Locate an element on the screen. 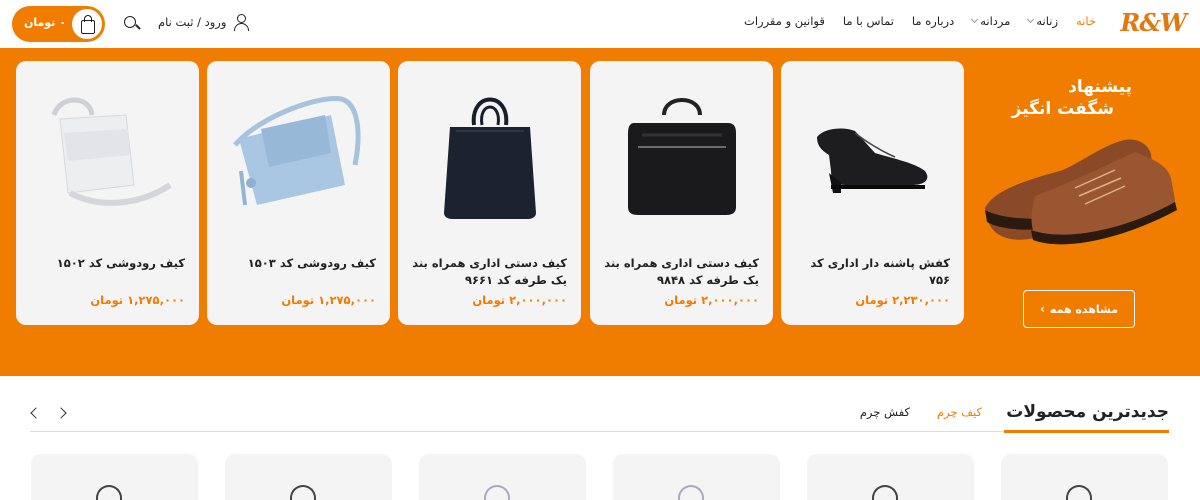 The width and height of the screenshot is (1200, 500). promo-title-line2: شگفت انگیز is located at coordinates (1062, 109).